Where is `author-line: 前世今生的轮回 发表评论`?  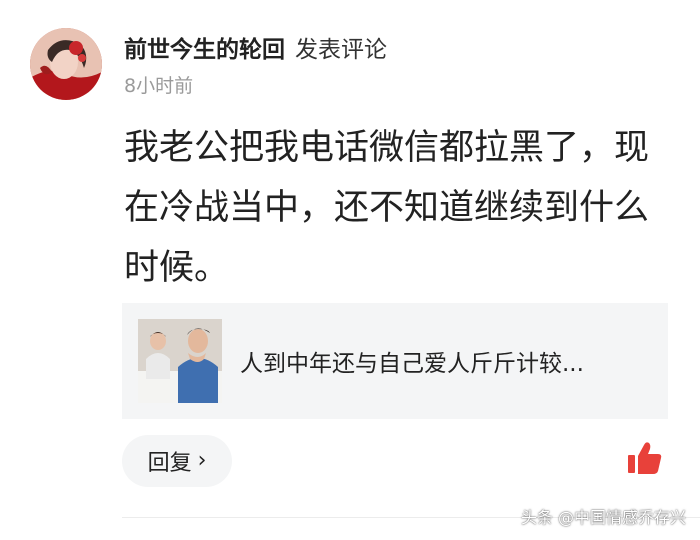 author-line: 前世今生的轮回 发表评论 is located at coordinates (255, 47).